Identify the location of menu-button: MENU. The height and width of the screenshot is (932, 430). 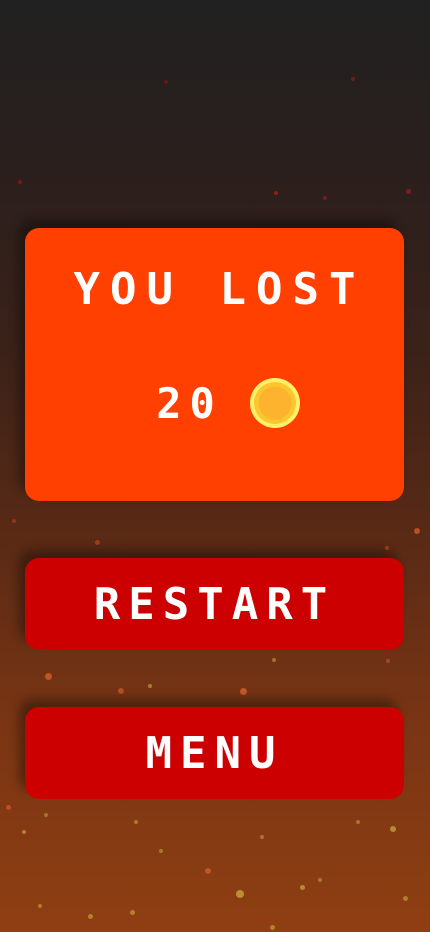
(214, 753).